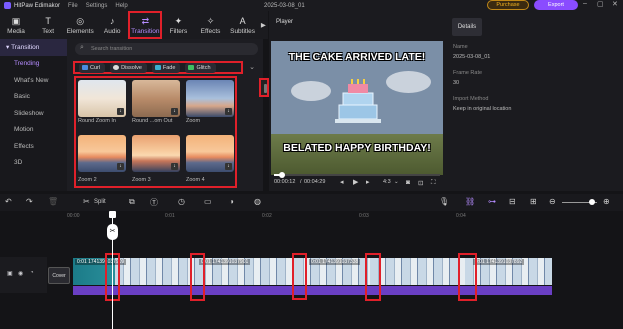 The image size is (623, 329). Describe the element at coordinates (556, 5) in the screenshot. I see `export-button: Export` at that location.